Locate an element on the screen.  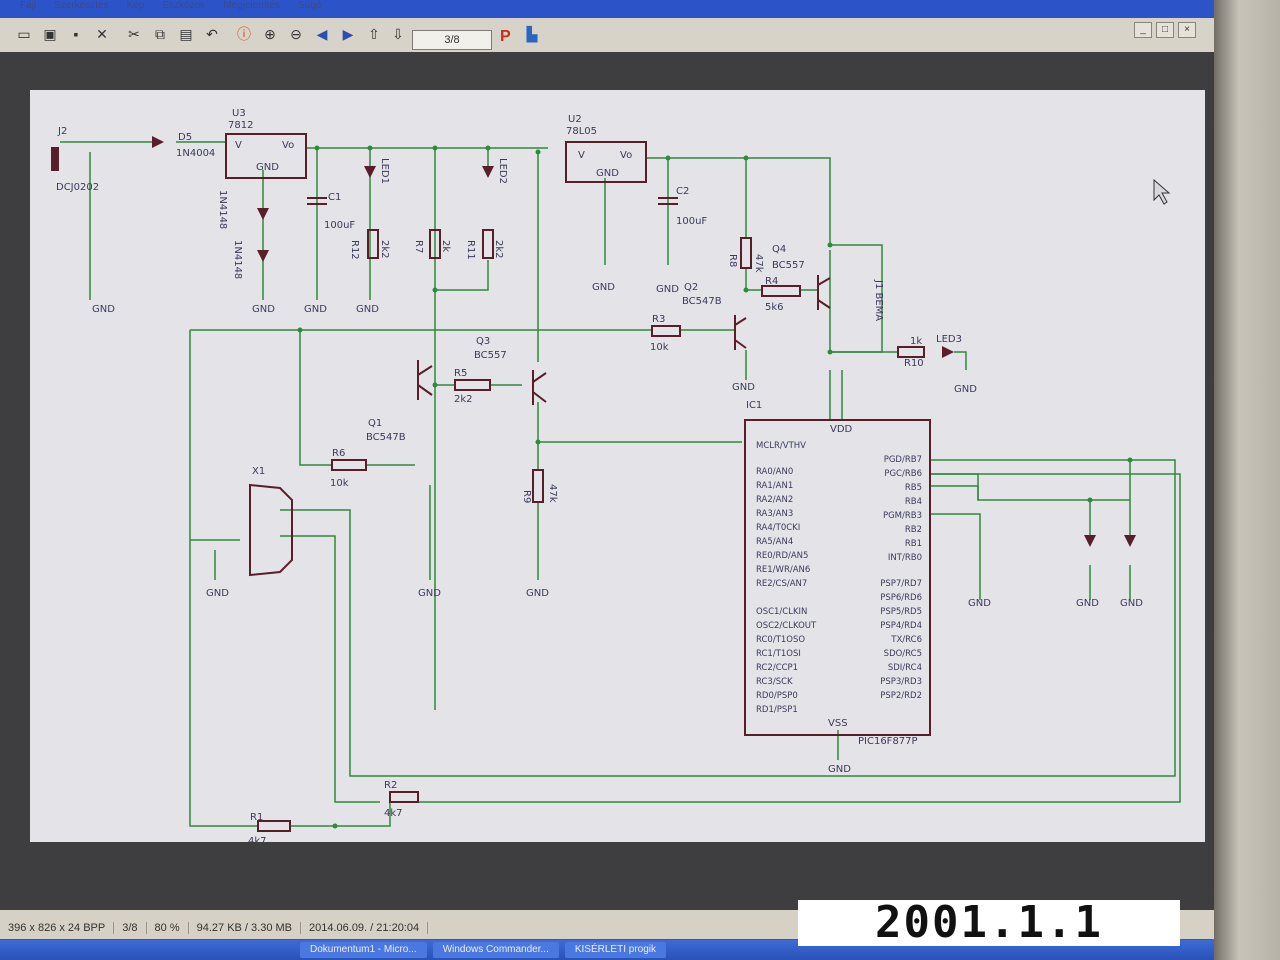
pic-pin-right: RB5 is located at coordinates (913, 488).